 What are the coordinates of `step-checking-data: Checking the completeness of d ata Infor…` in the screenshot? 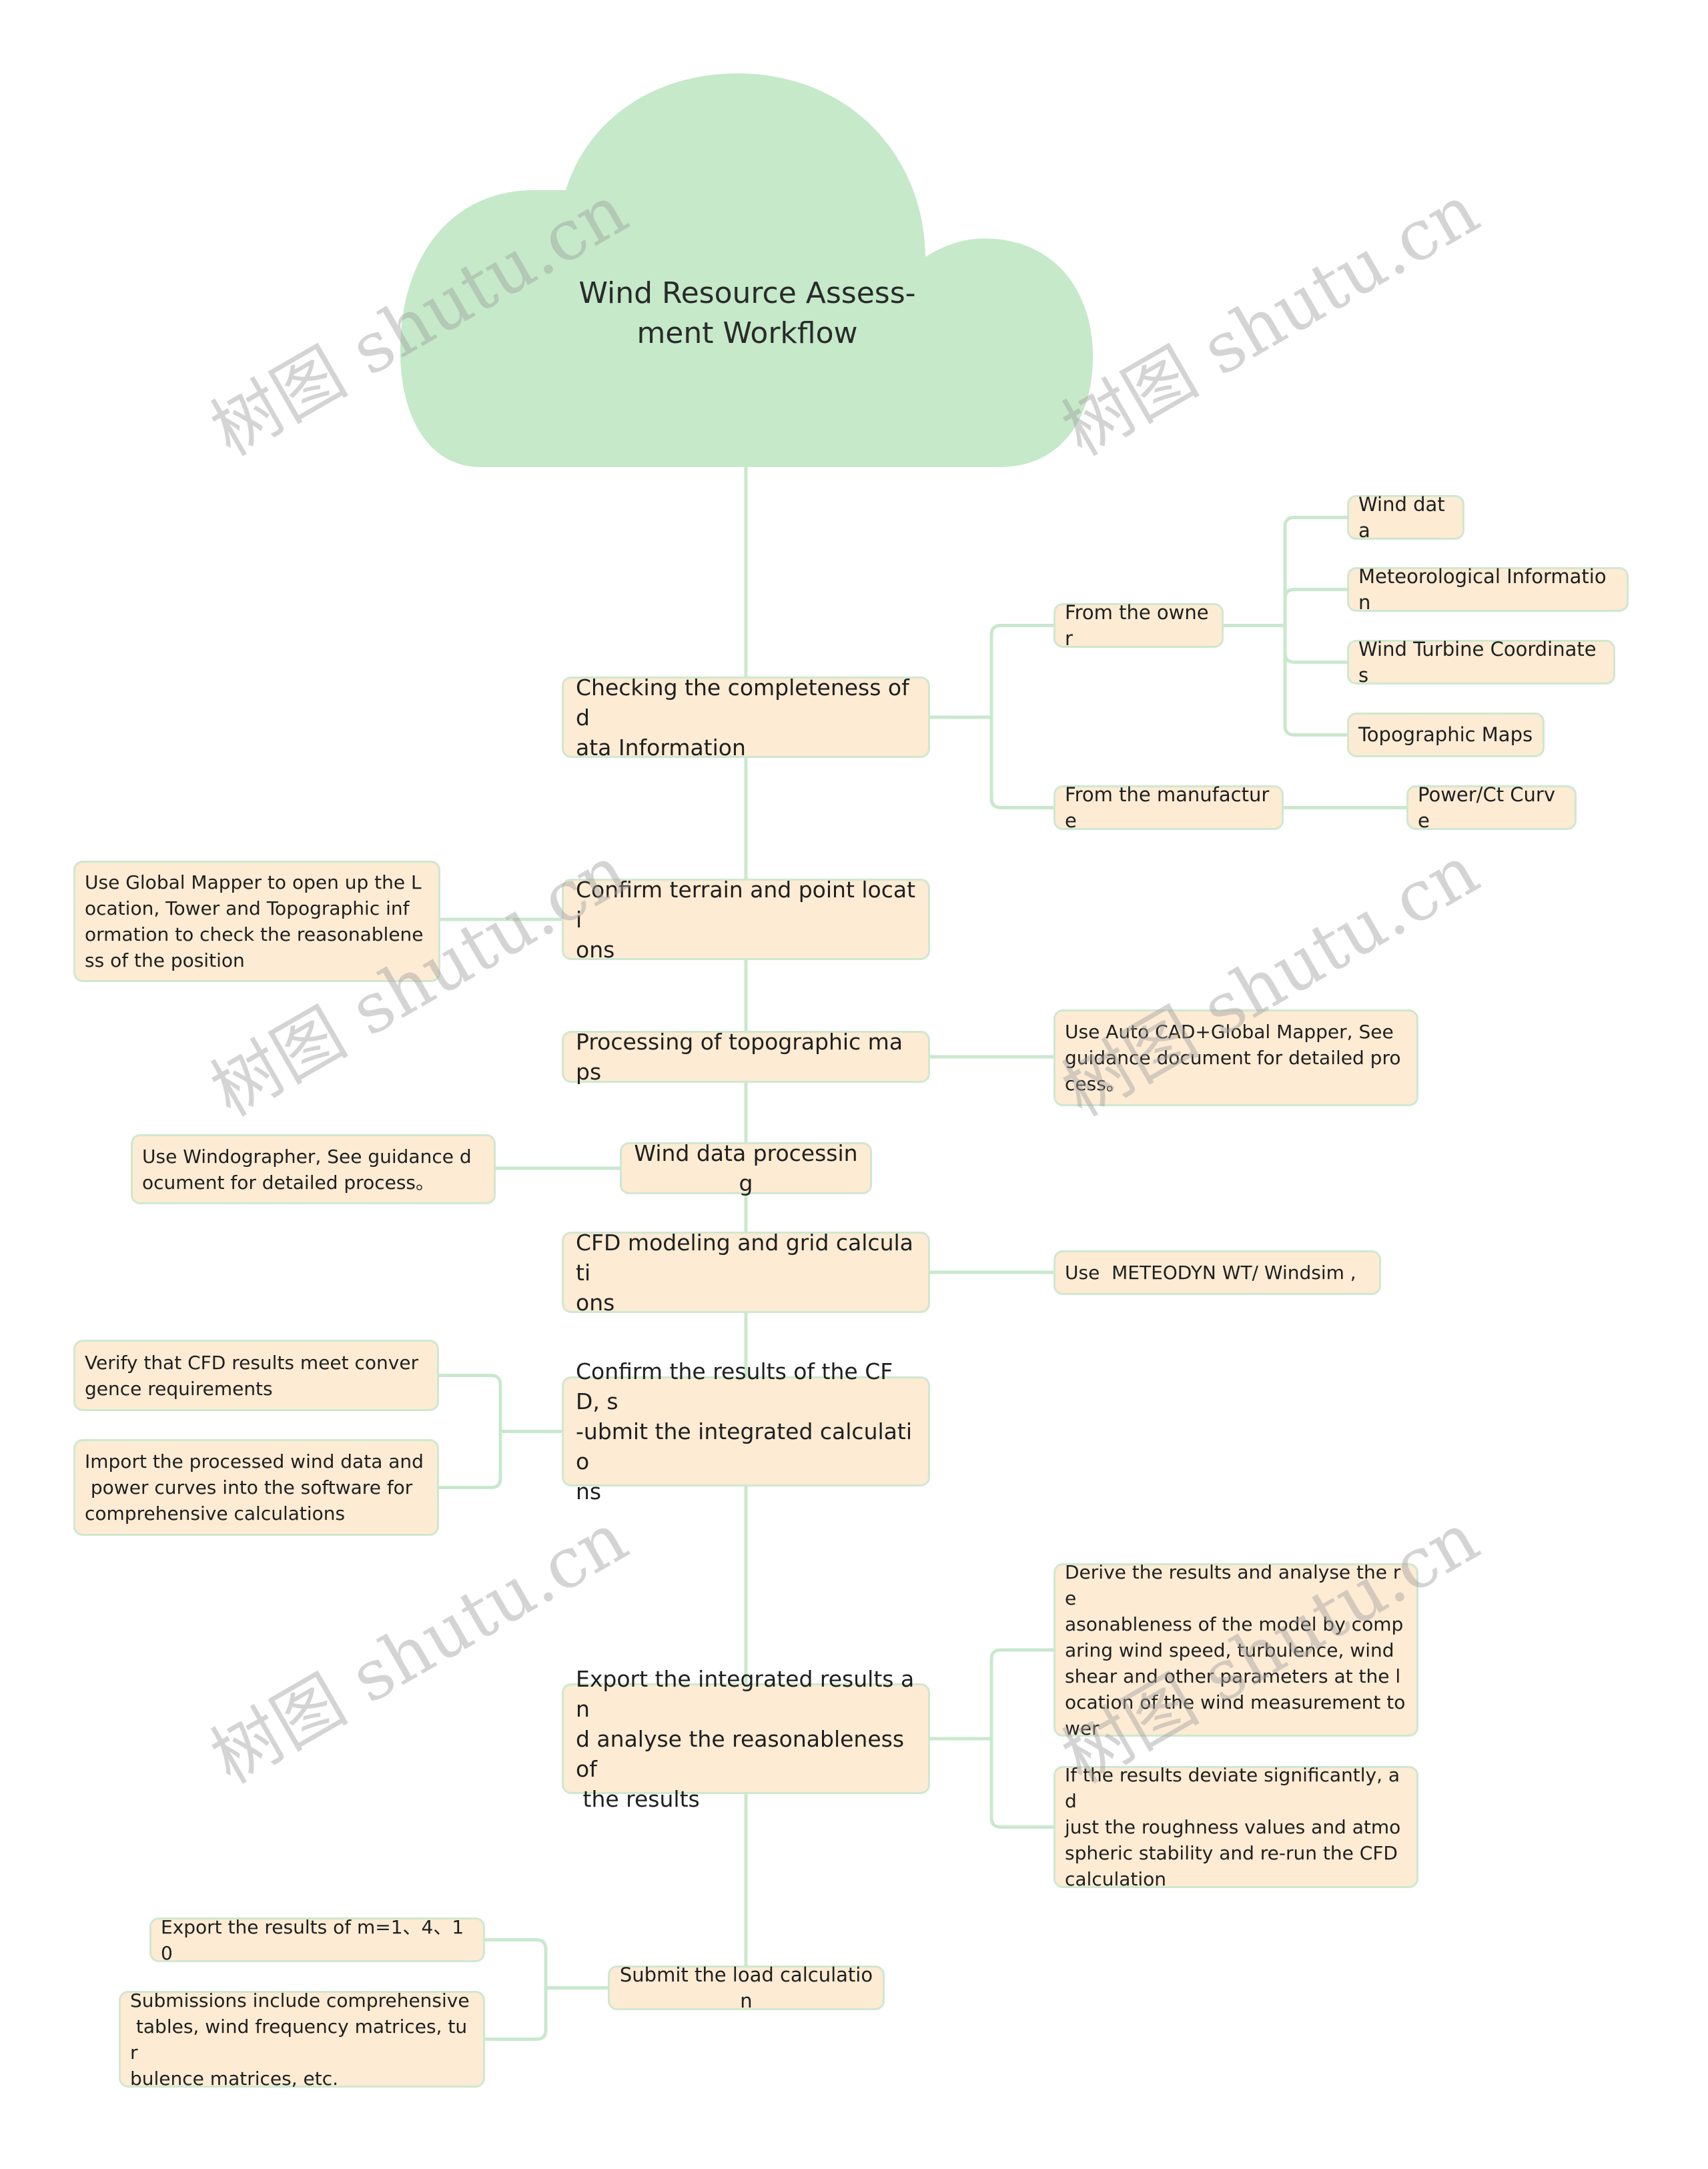 It's located at (746, 718).